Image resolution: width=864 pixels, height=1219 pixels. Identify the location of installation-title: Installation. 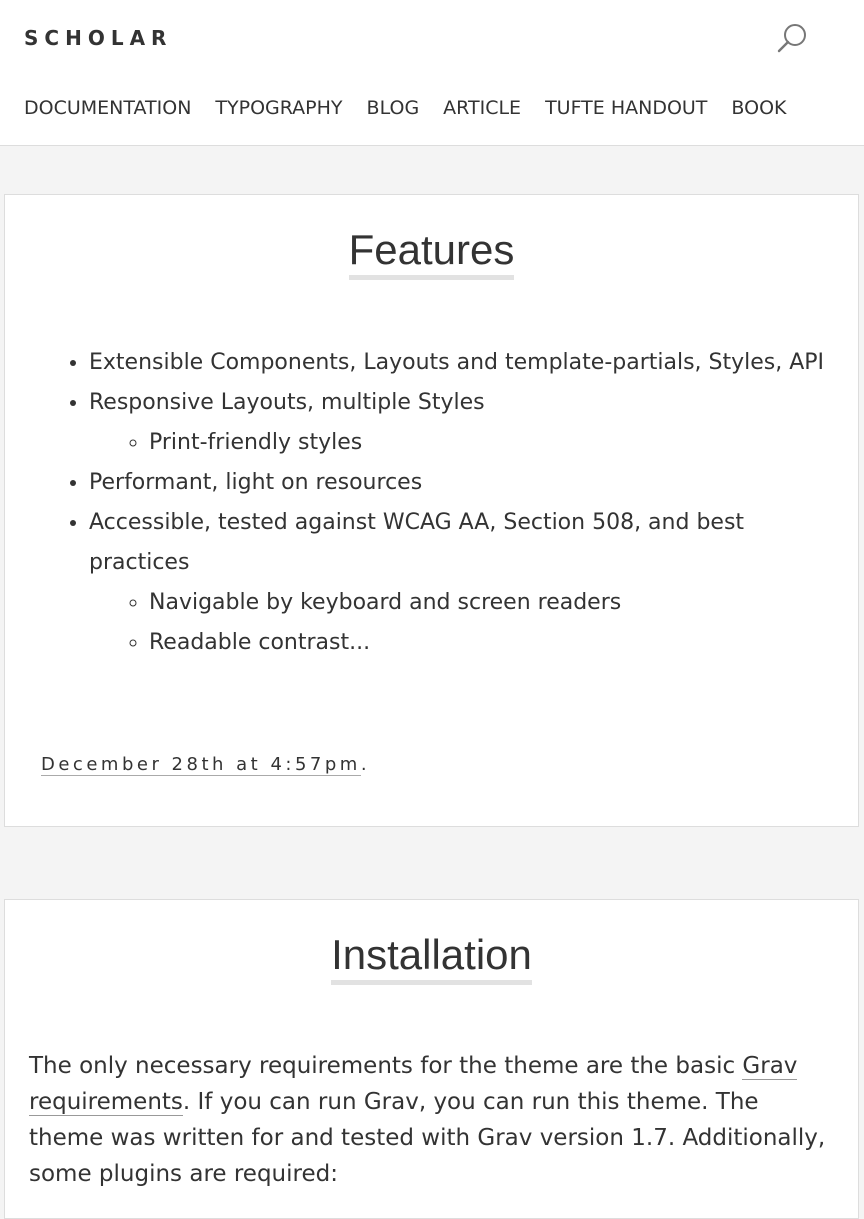
(431, 958).